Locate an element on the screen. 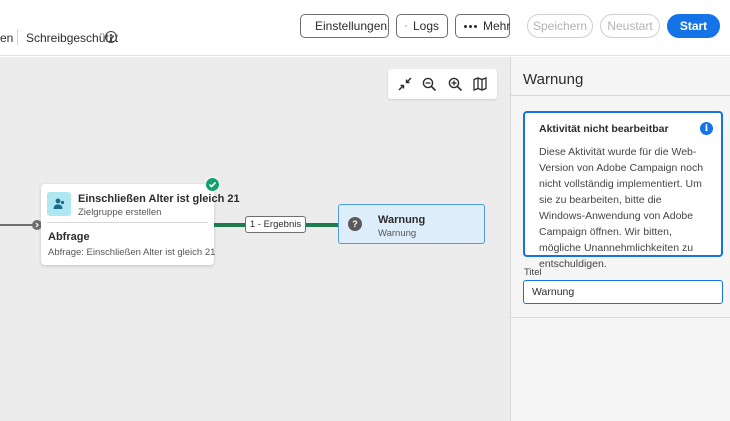 The image size is (730, 421). node-subtitle: Zielgruppe erstellen is located at coordinates (120, 212).